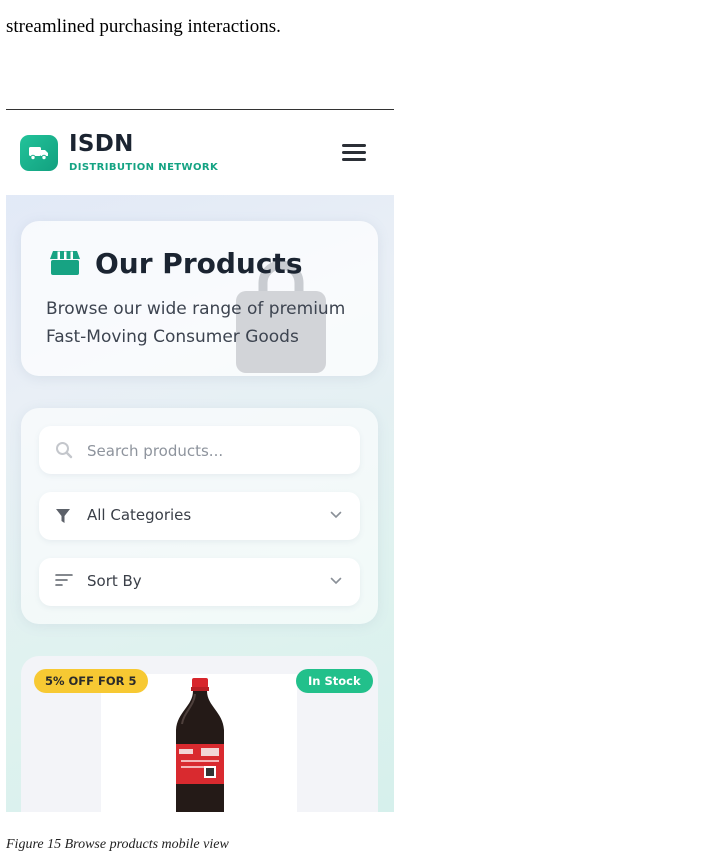 This screenshot has width=722, height=859. What do you see at coordinates (200, 153) in the screenshot?
I see `app-header: ISDN DISTRIBUTION NETWORK` at bounding box center [200, 153].